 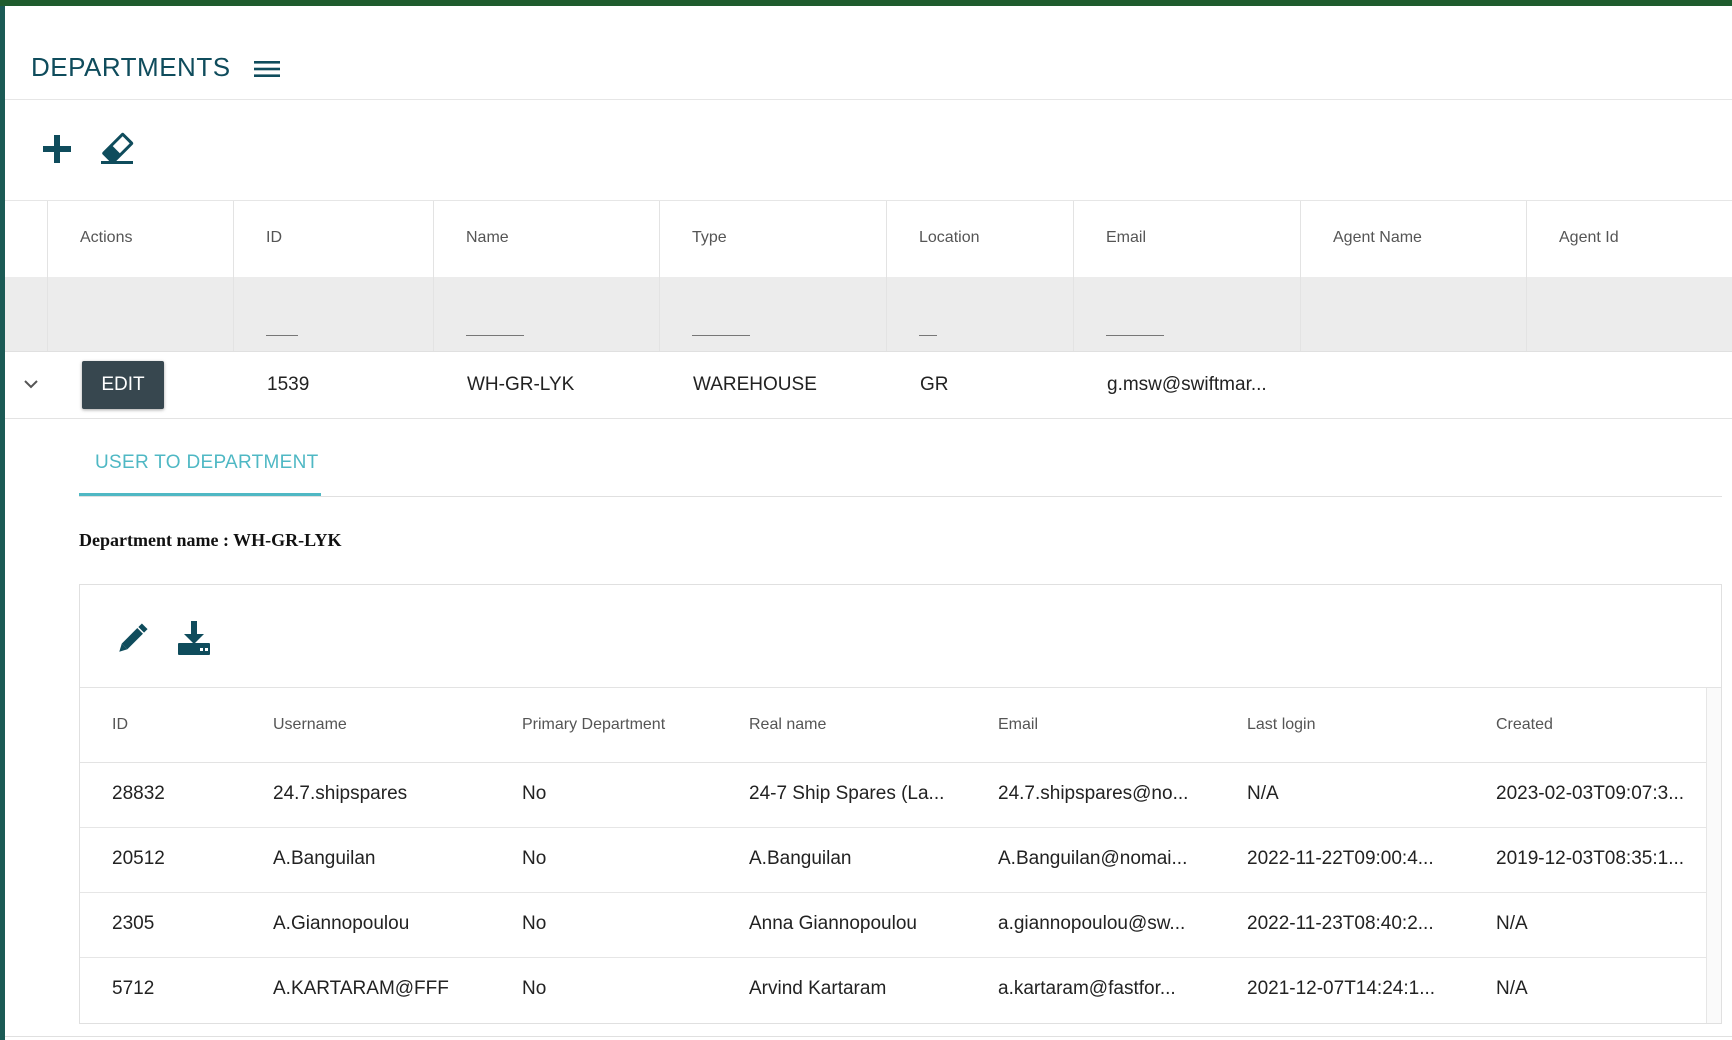 I want to click on tab-label: USER TO DEPARTMENT, so click(x=207, y=462).